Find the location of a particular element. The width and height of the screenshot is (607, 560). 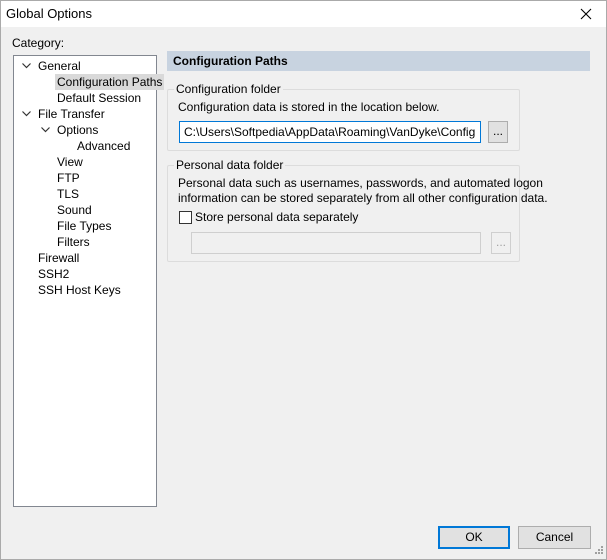

tree-item-ssh-host-keys: SSH Host Keys is located at coordinates (79, 290).